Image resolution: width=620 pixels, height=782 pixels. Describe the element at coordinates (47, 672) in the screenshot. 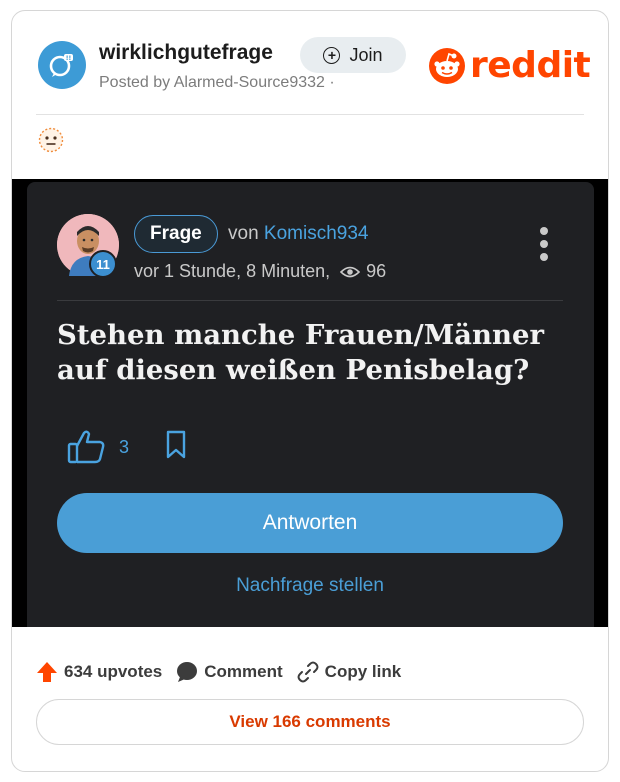

I see `upvote-arrow-icon` at that location.